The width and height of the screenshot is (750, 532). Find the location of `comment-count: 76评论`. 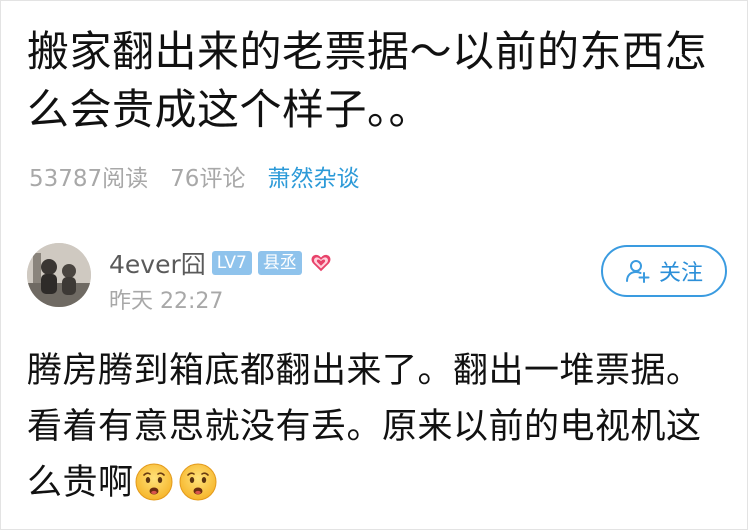

comment-count: 76评论 is located at coordinates (208, 179).